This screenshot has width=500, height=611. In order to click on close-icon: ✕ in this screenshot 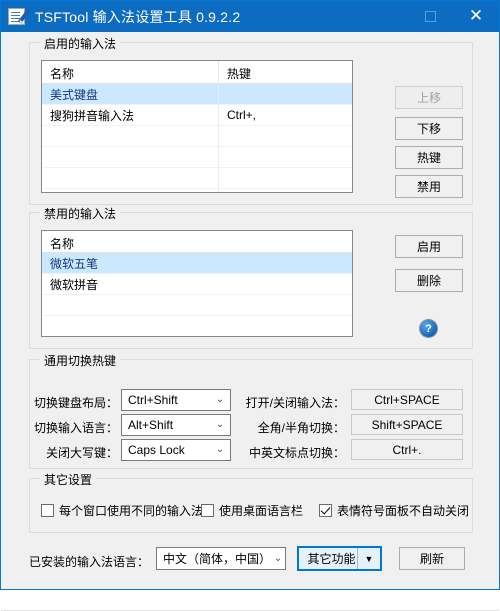, I will do `click(476, 16)`.